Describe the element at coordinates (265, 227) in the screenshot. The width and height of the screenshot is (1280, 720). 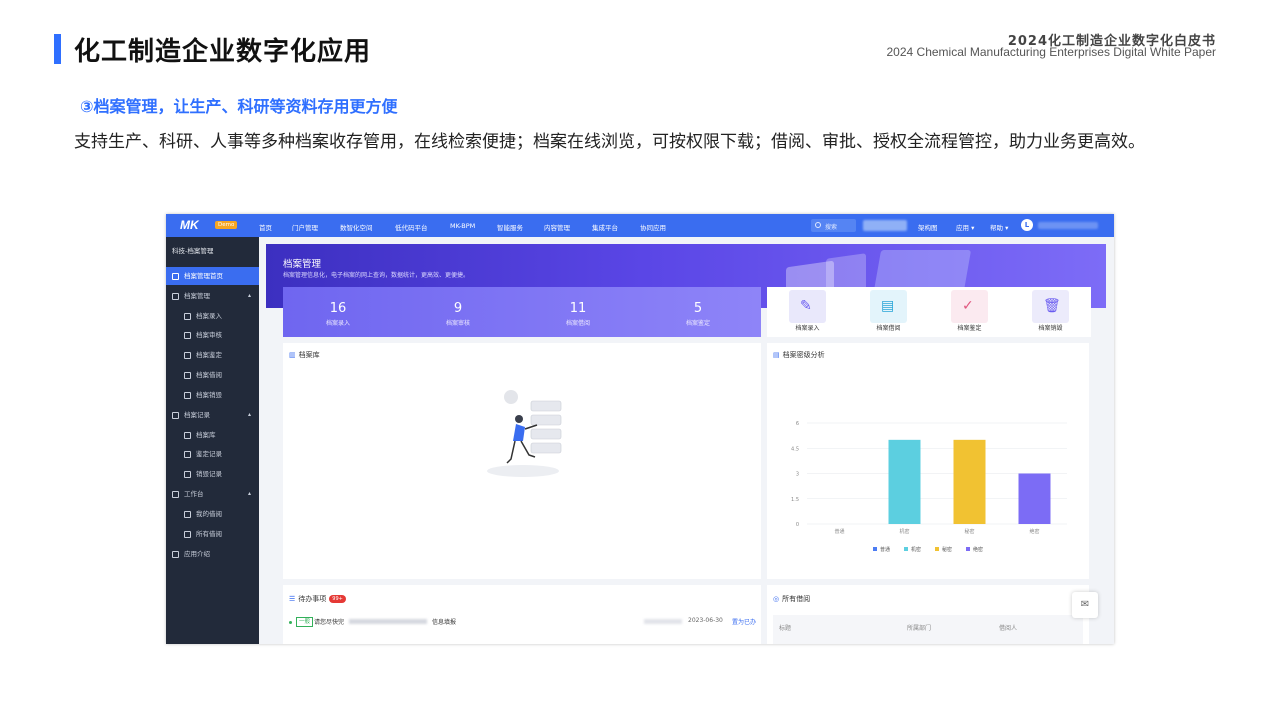
I see `nav-home: 首页` at that location.